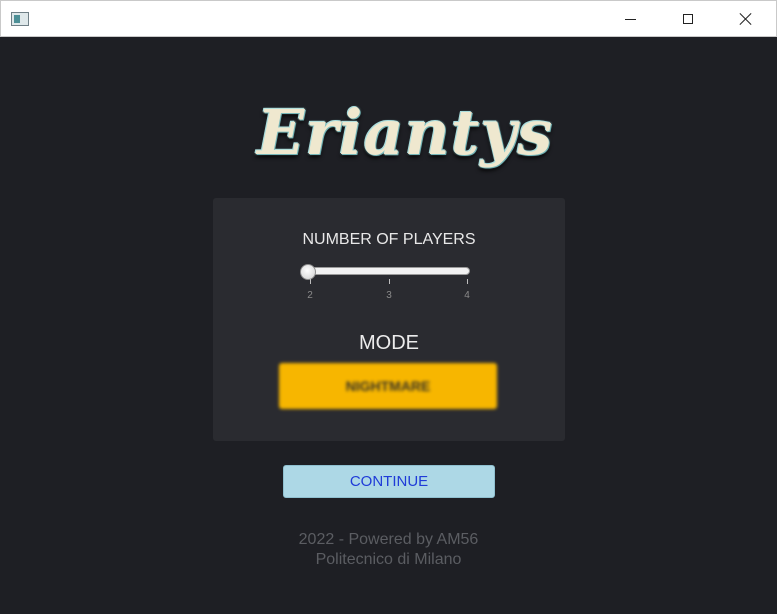 The image size is (777, 614). I want to click on footer-credit: 2022 - Powered by AM56, so click(388, 539).